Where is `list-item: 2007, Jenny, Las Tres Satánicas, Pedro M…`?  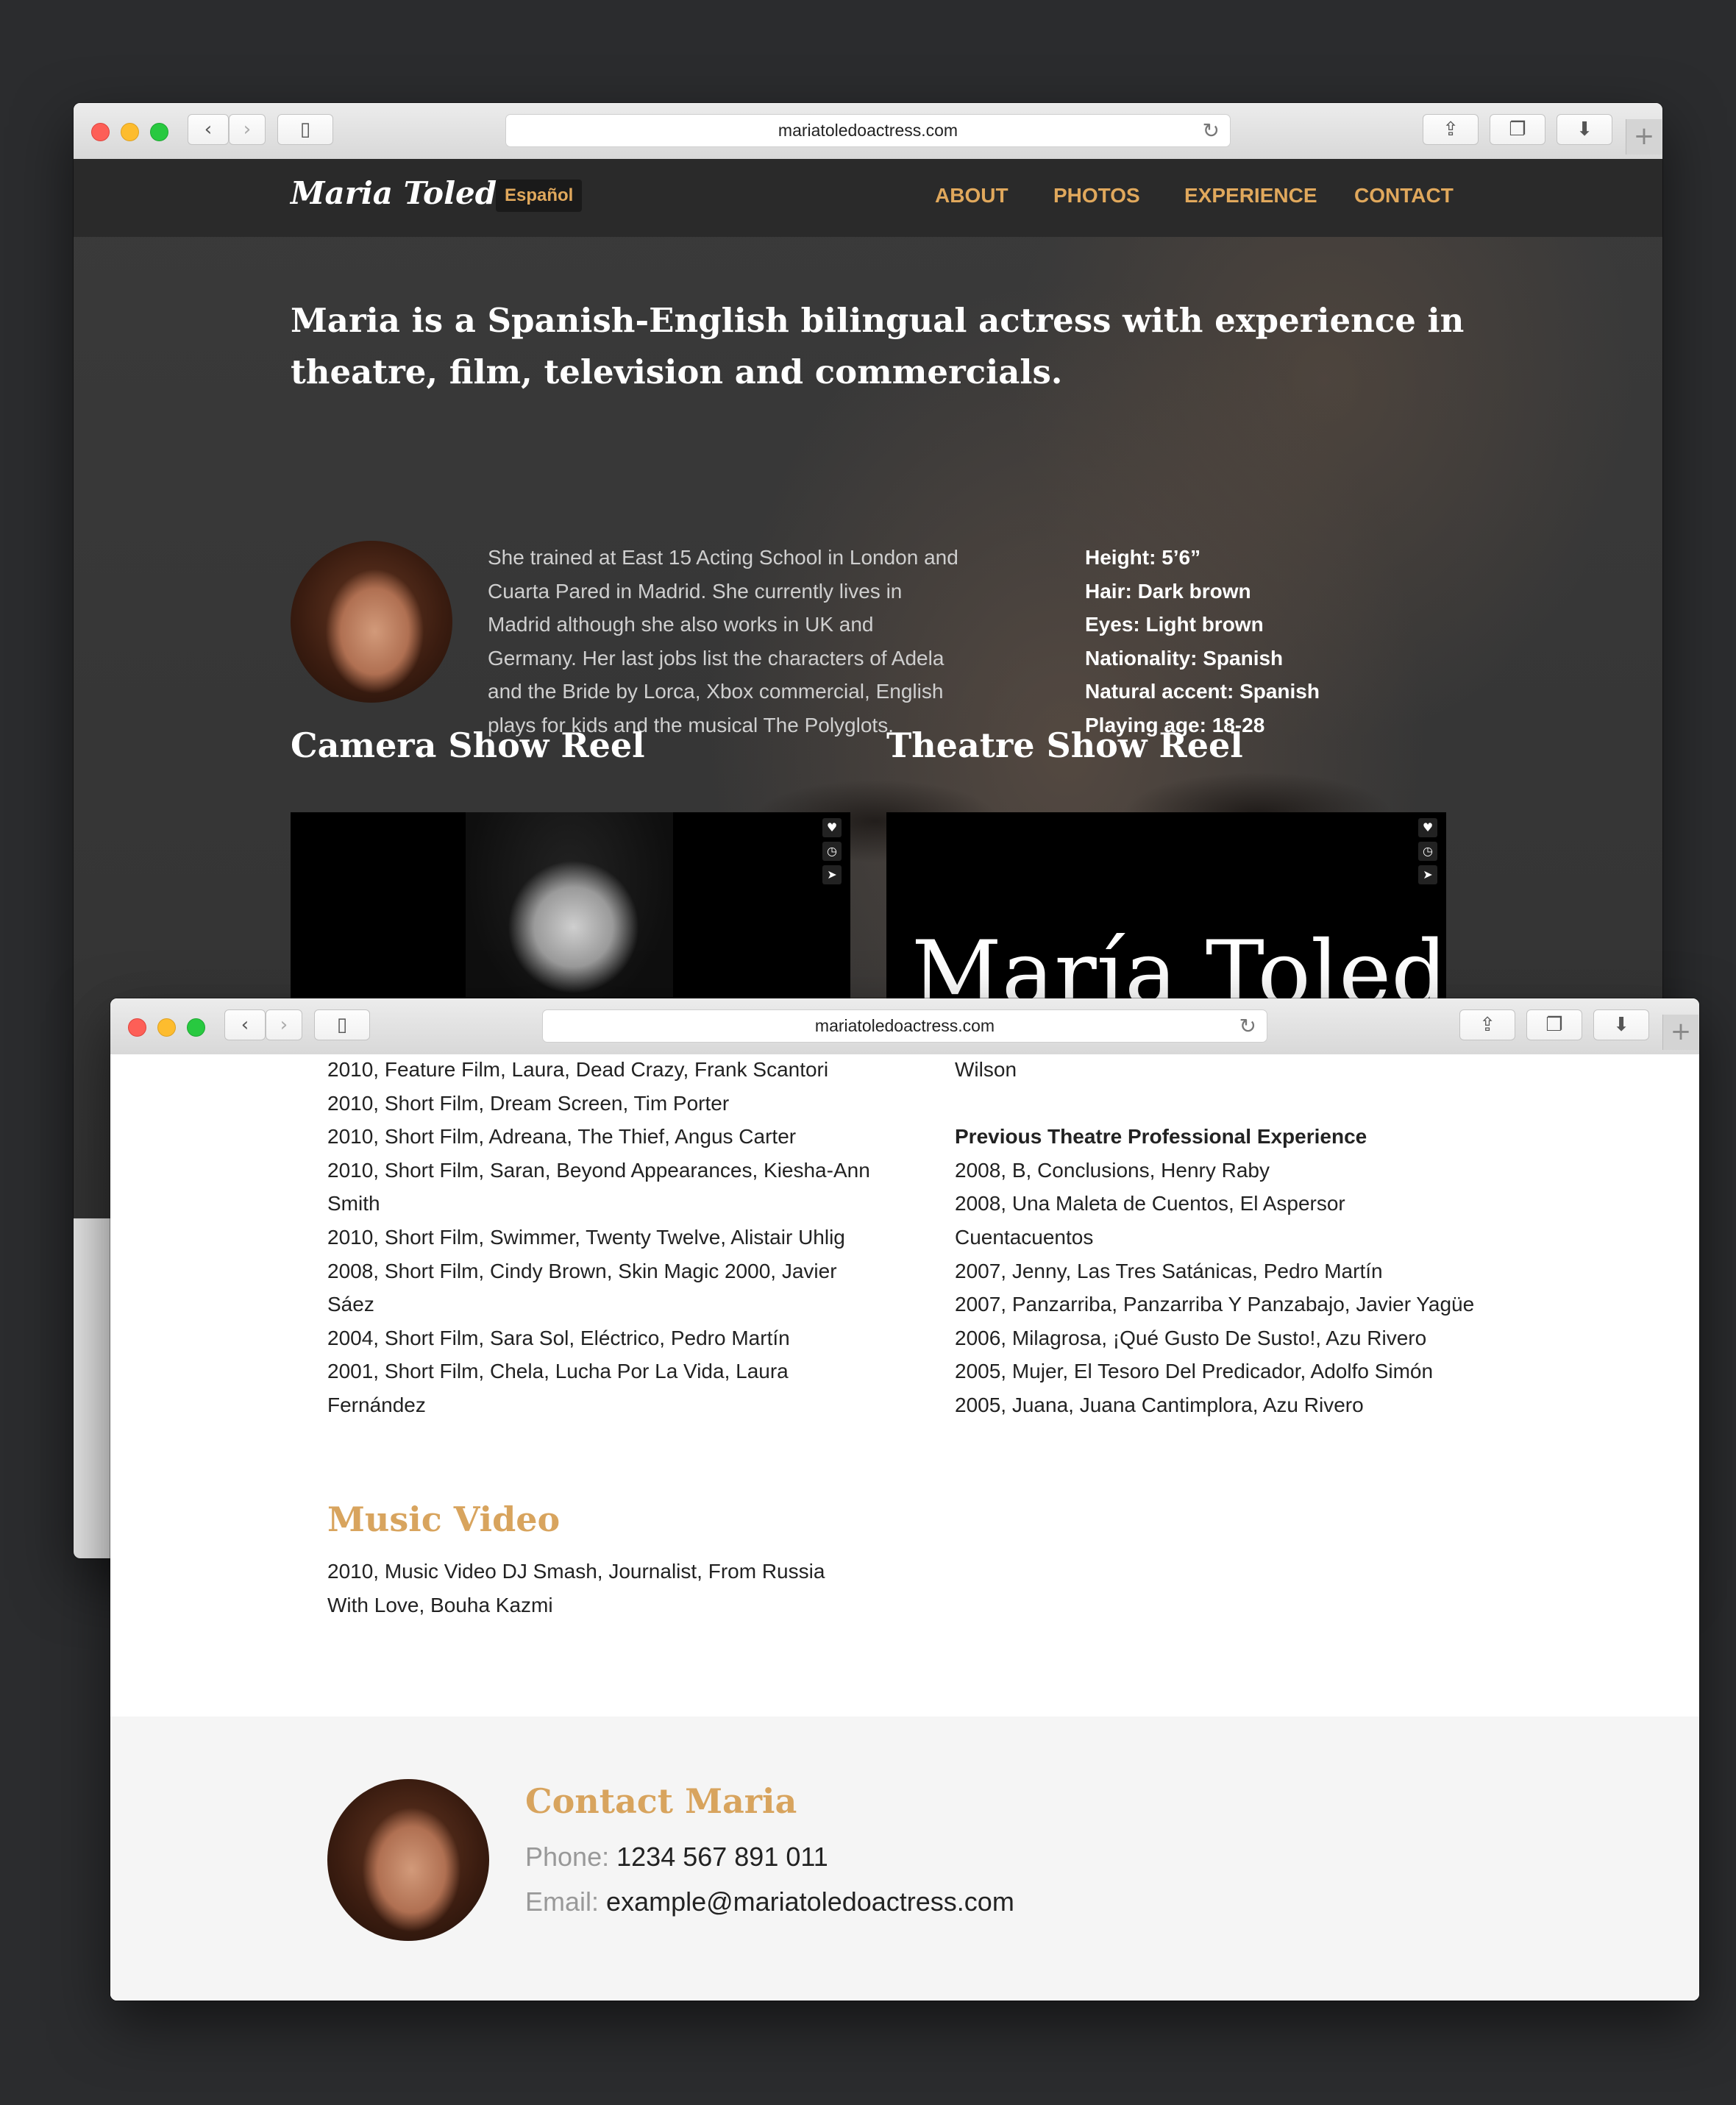
list-item: 2007, Jenny, Las Tres Satánicas, Pedro M… is located at coordinates (1169, 1270).